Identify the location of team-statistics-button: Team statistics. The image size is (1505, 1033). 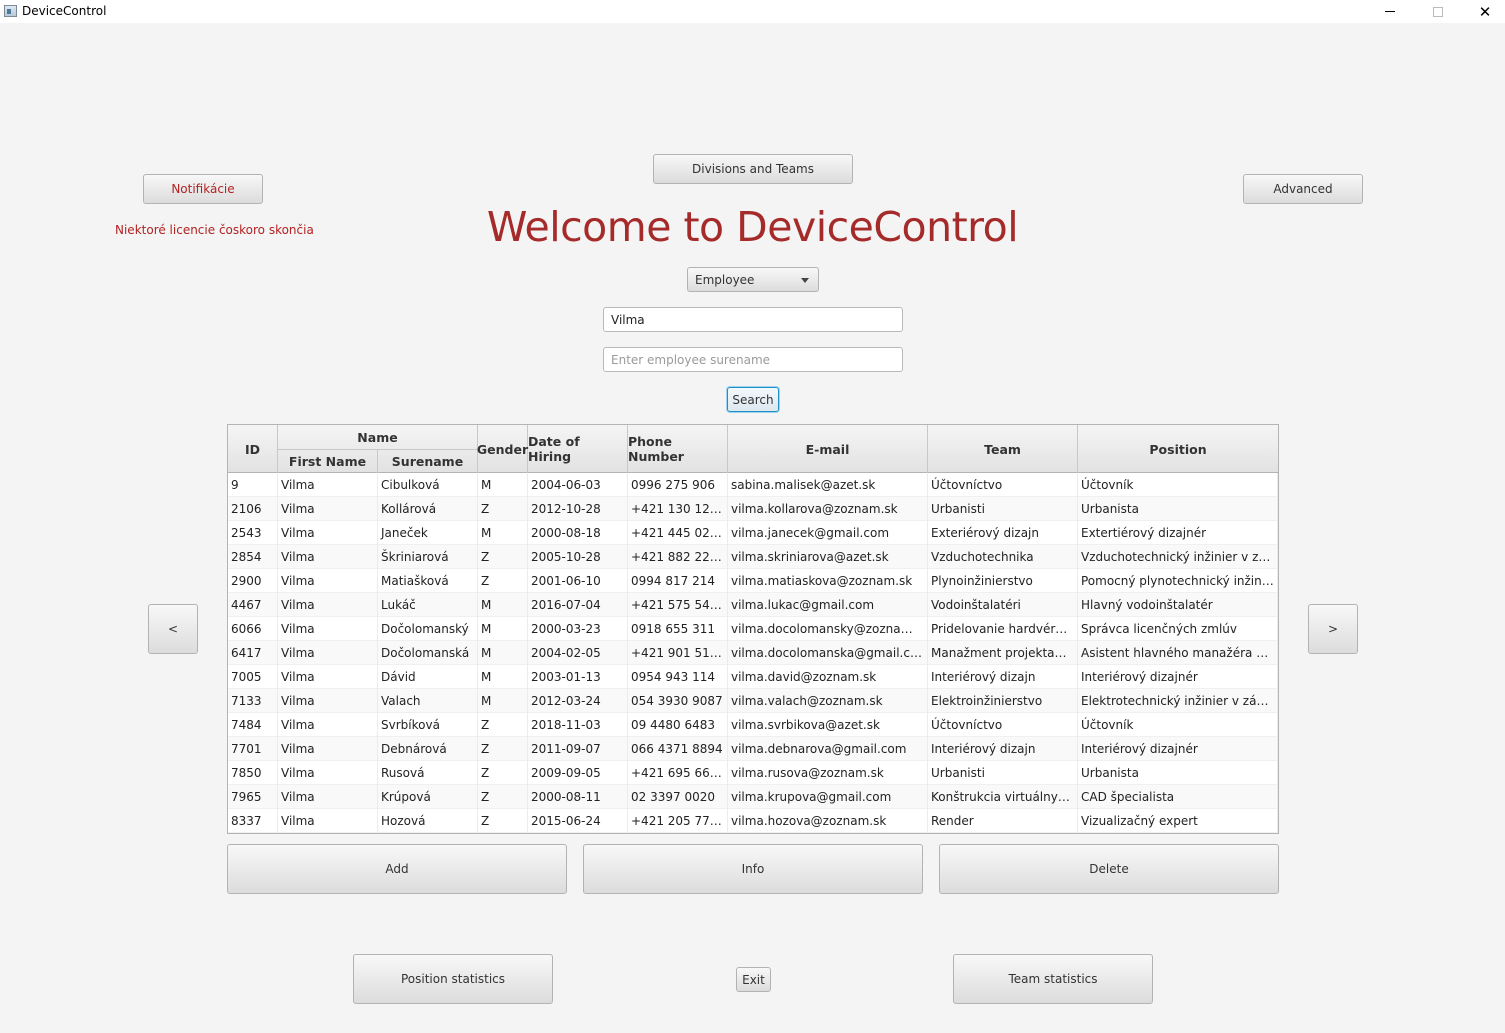
(1053, 979).